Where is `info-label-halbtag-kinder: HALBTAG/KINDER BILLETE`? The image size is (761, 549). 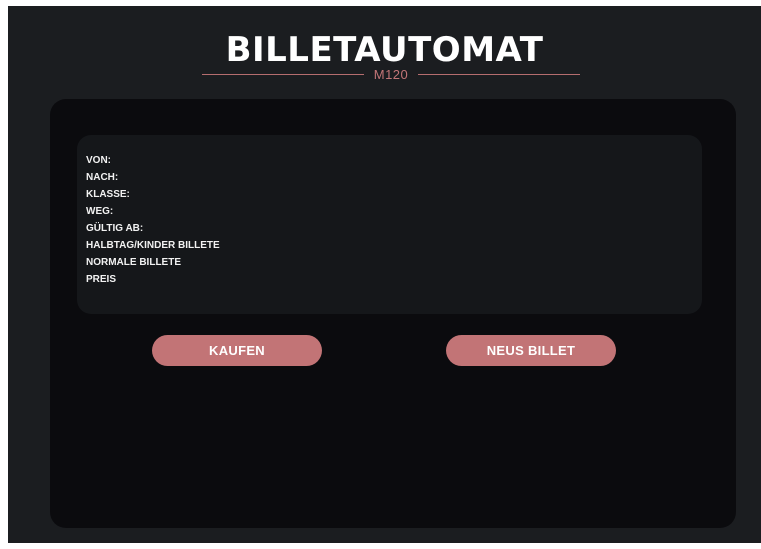
info-label-halbtag-kinder: HALBTAG/KINDER BILLETE is located at coordinates (153, 245).